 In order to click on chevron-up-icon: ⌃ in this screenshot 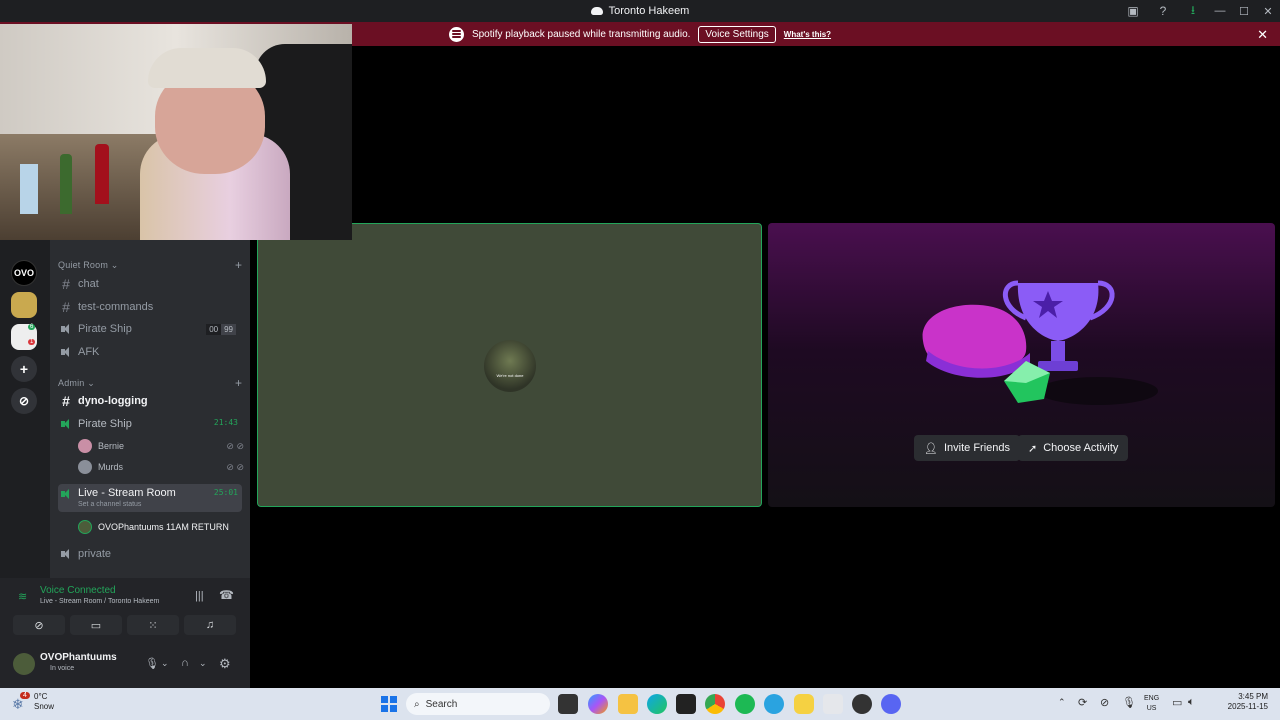, I will do `click(1062, 702)`.